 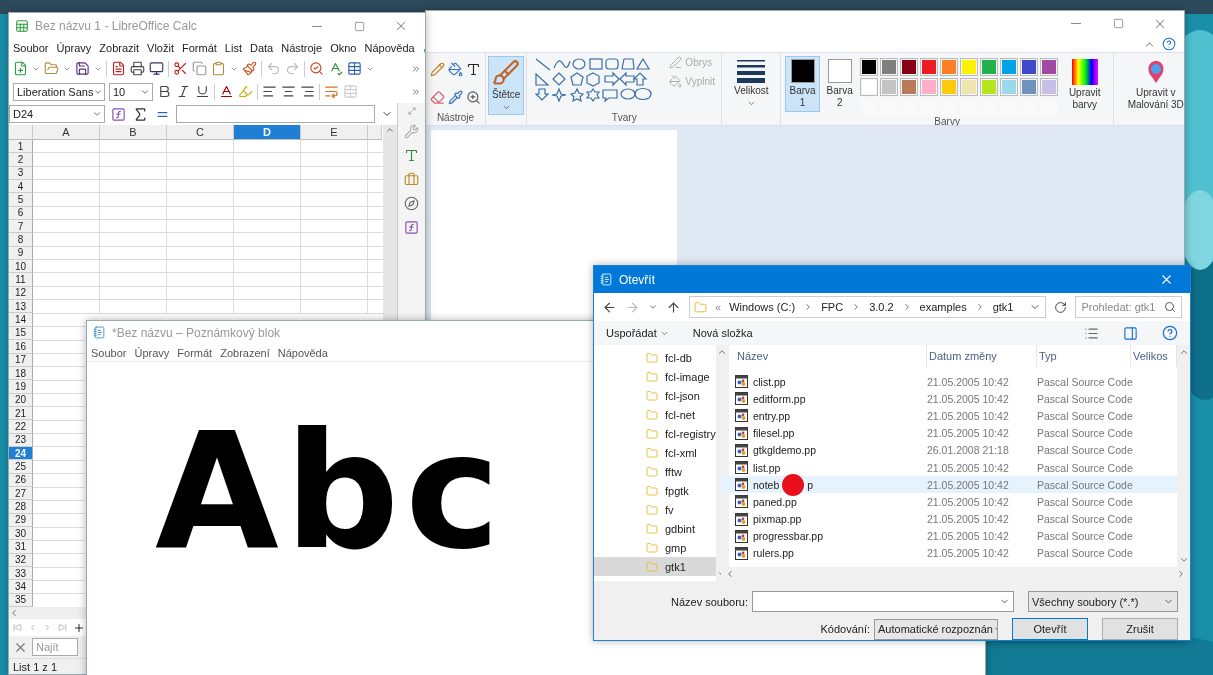 I want to click on align-left-icon, so click(x=269, y=91).